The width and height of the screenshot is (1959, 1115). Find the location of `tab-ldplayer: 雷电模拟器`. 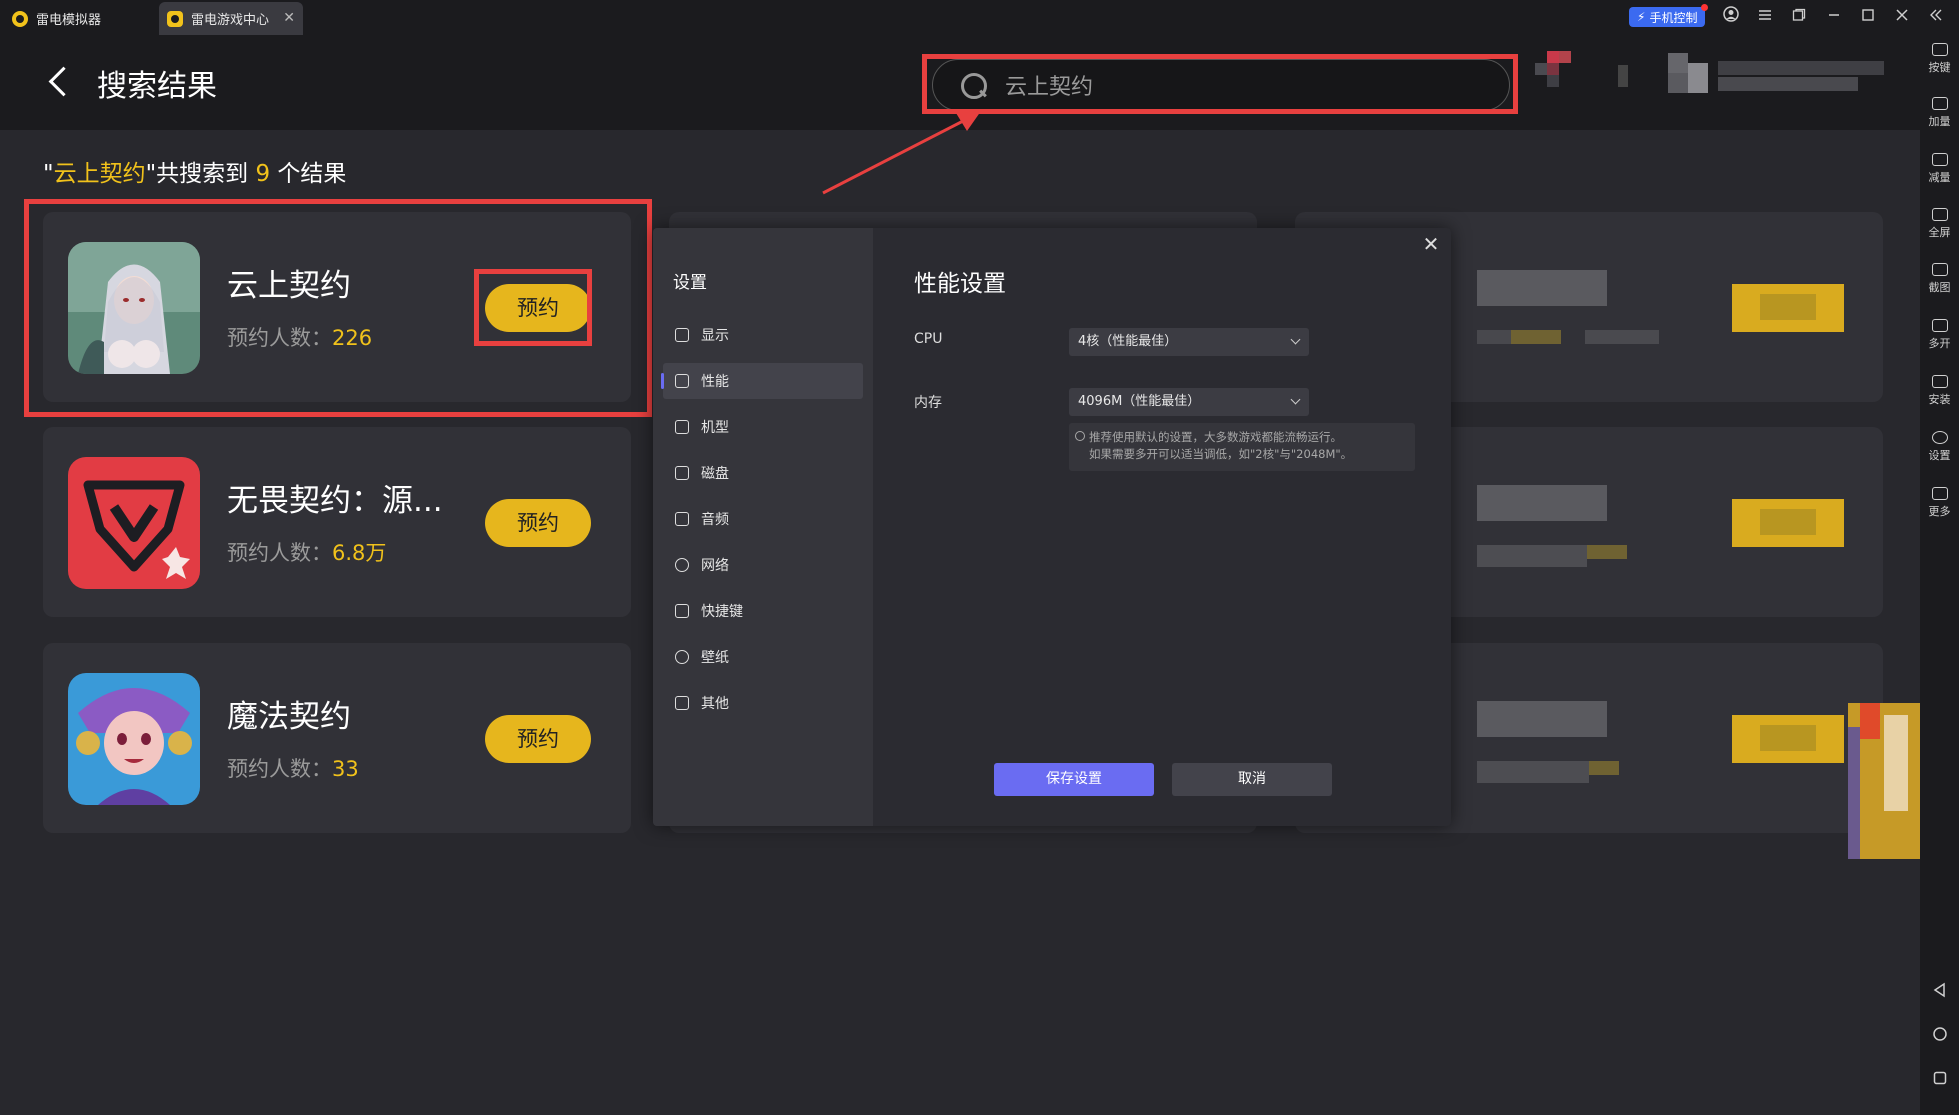

tab-ldplayer: 雷电模拟器 is located at coordinates (84, 18).